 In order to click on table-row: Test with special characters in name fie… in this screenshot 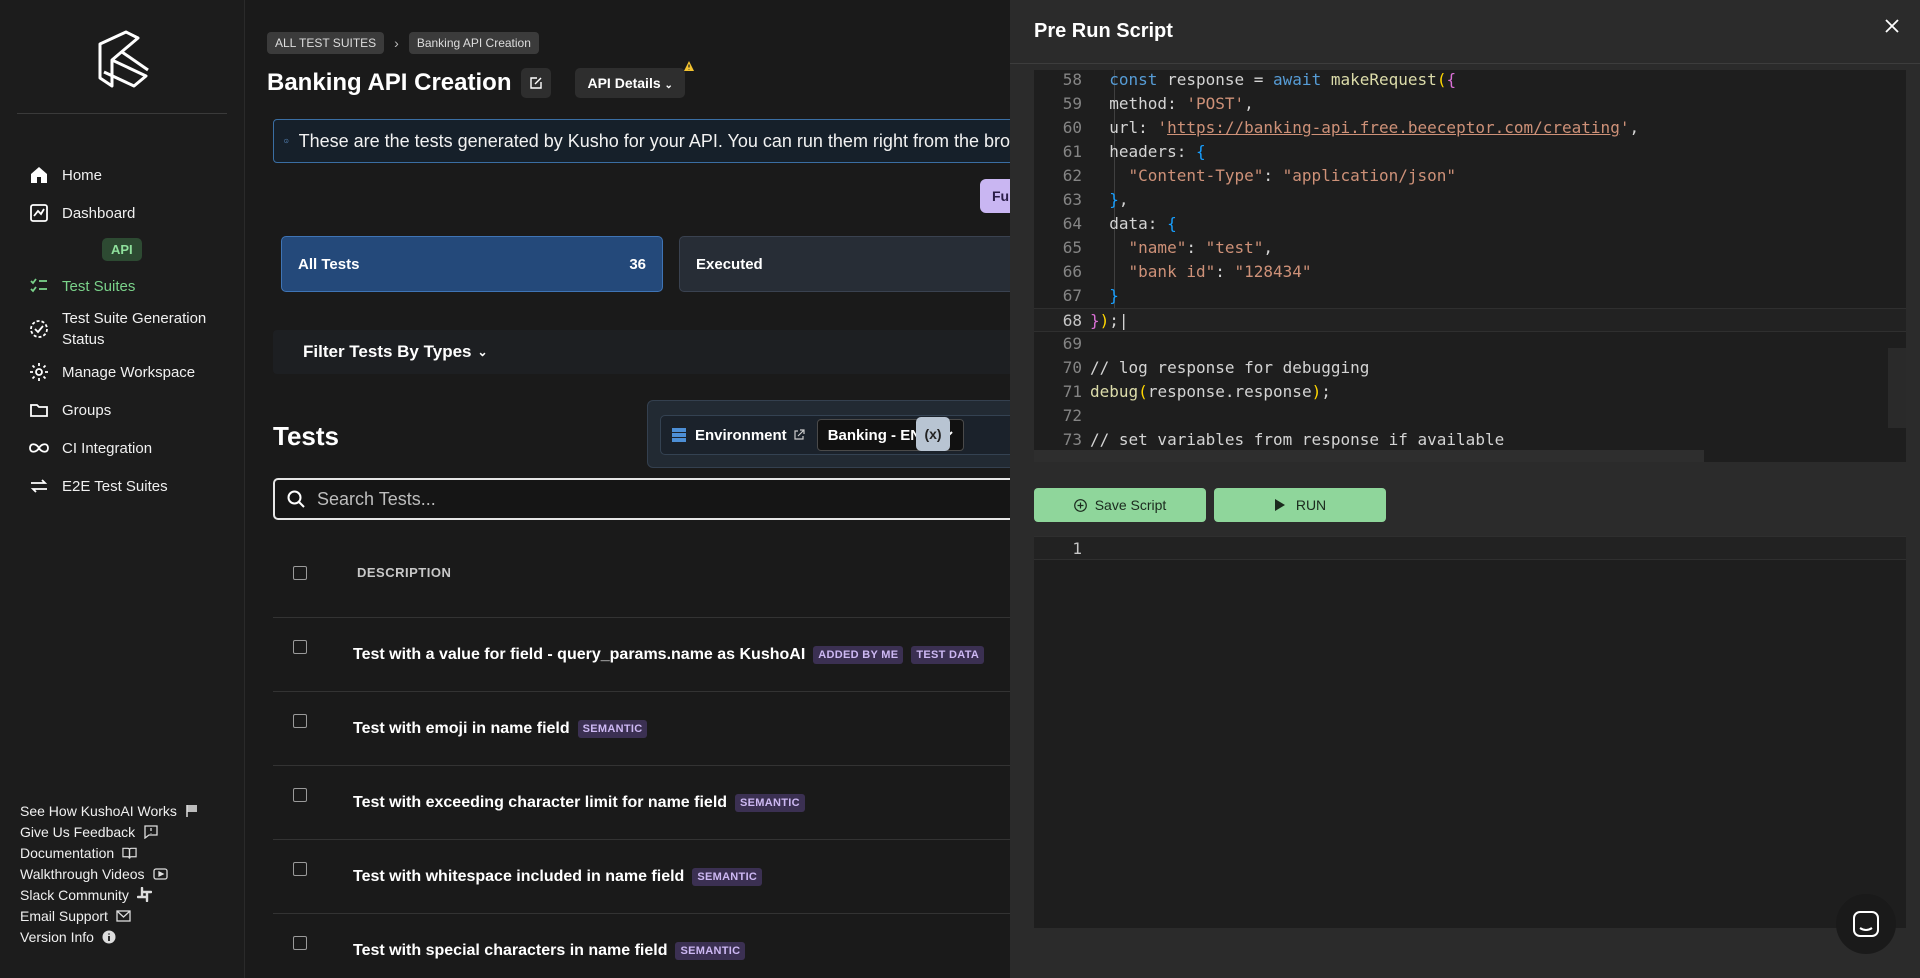, I will do `click(641, 946)`.